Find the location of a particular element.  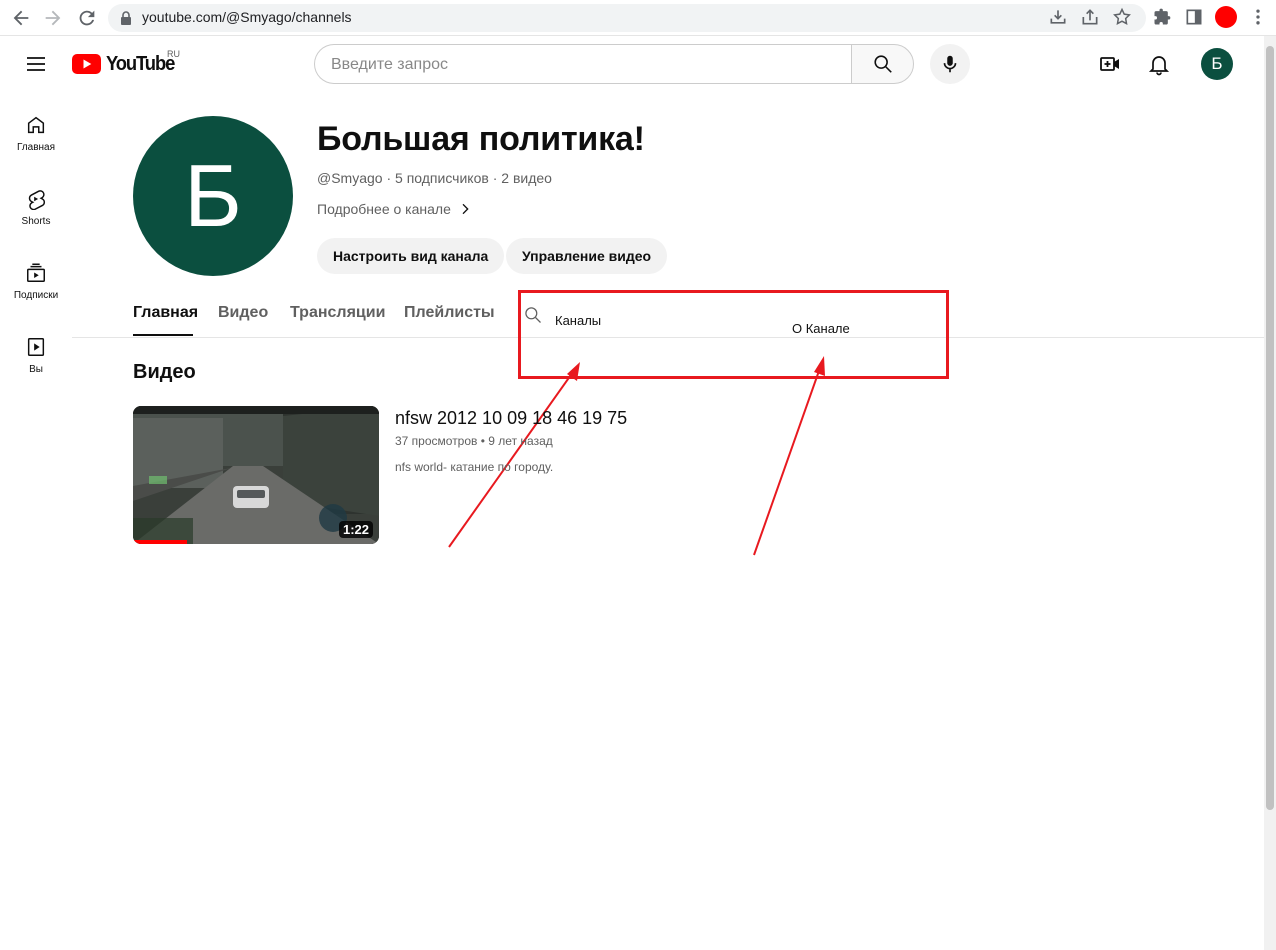

create-button is located at coordinates (1110, 64).